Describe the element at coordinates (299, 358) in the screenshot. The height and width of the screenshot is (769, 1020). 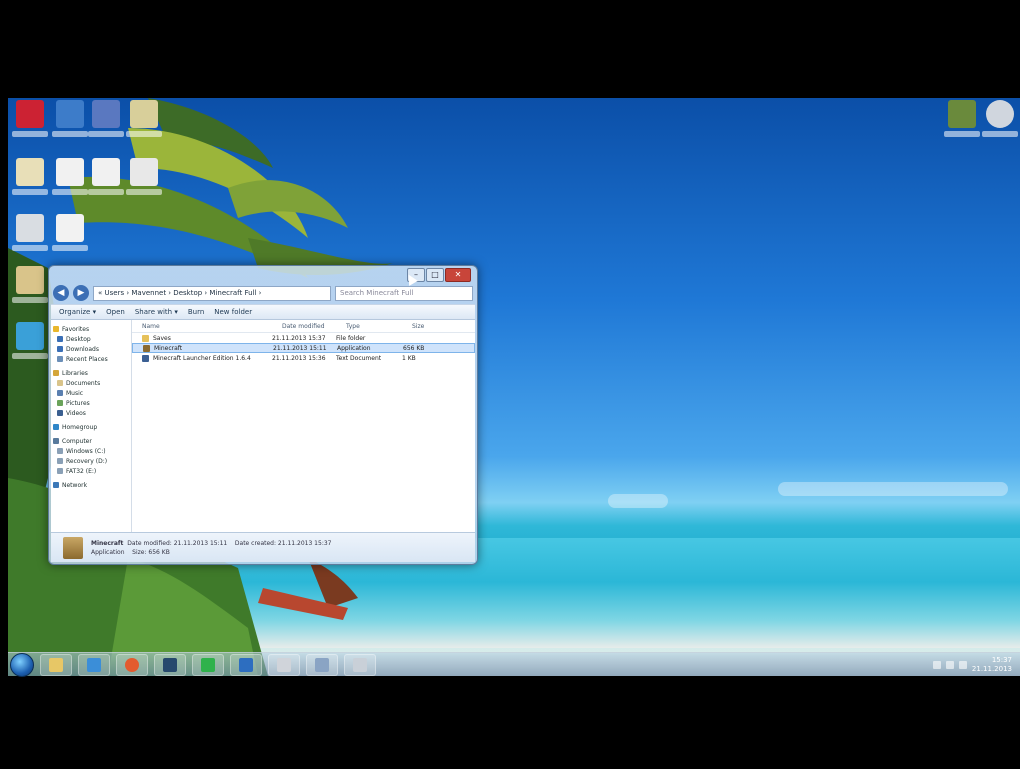
I see `file-date: 21.11.2013 15:36` at that location.